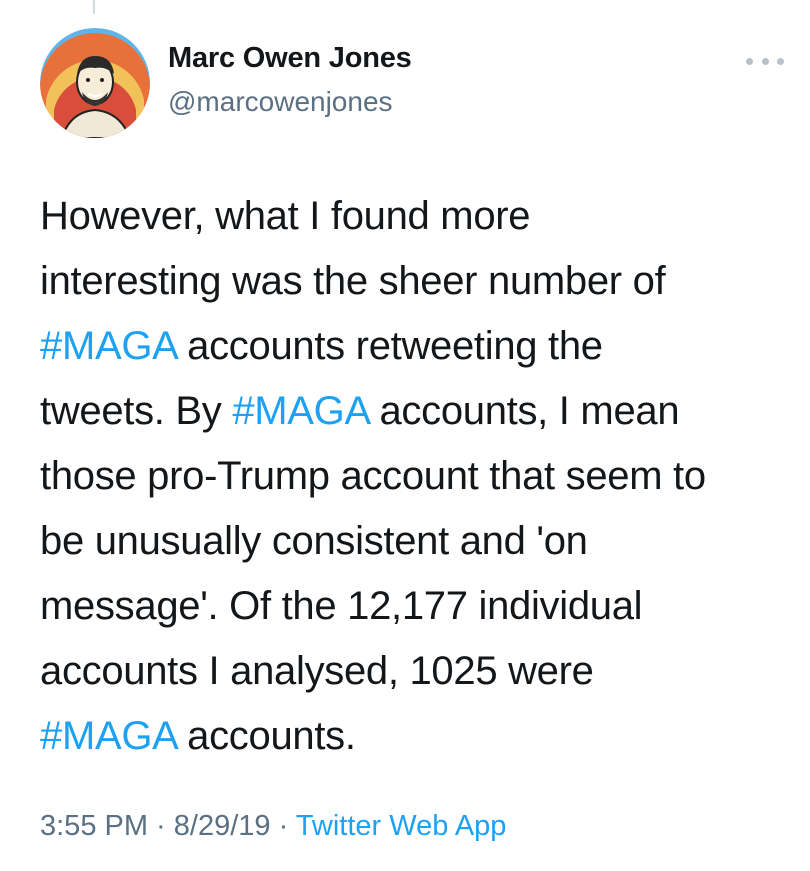 This screenshot has height=871, width=810. What do you see at coordinates (317, 671) in the screenshot?
I see `tweet-text-segment: accounts I analysed, 1025 were` at bounding box center [317, 671].